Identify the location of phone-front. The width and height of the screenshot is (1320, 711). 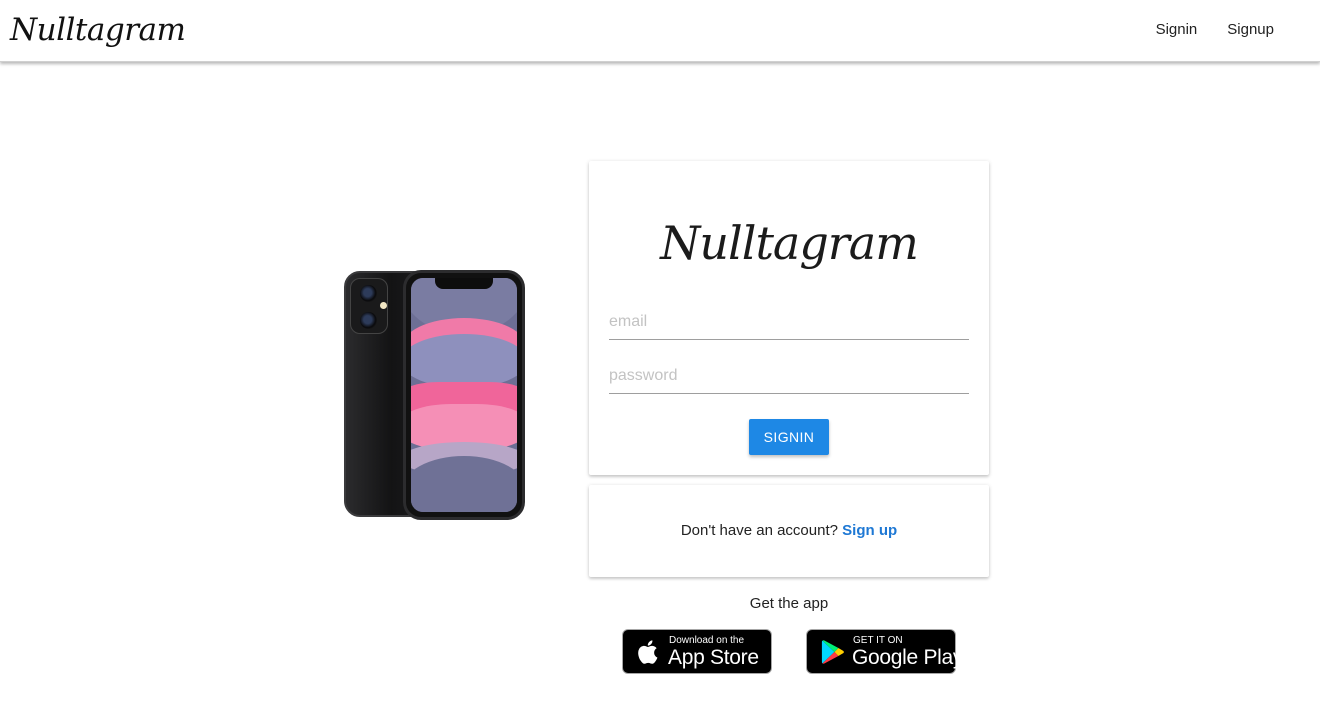
(464, 395).